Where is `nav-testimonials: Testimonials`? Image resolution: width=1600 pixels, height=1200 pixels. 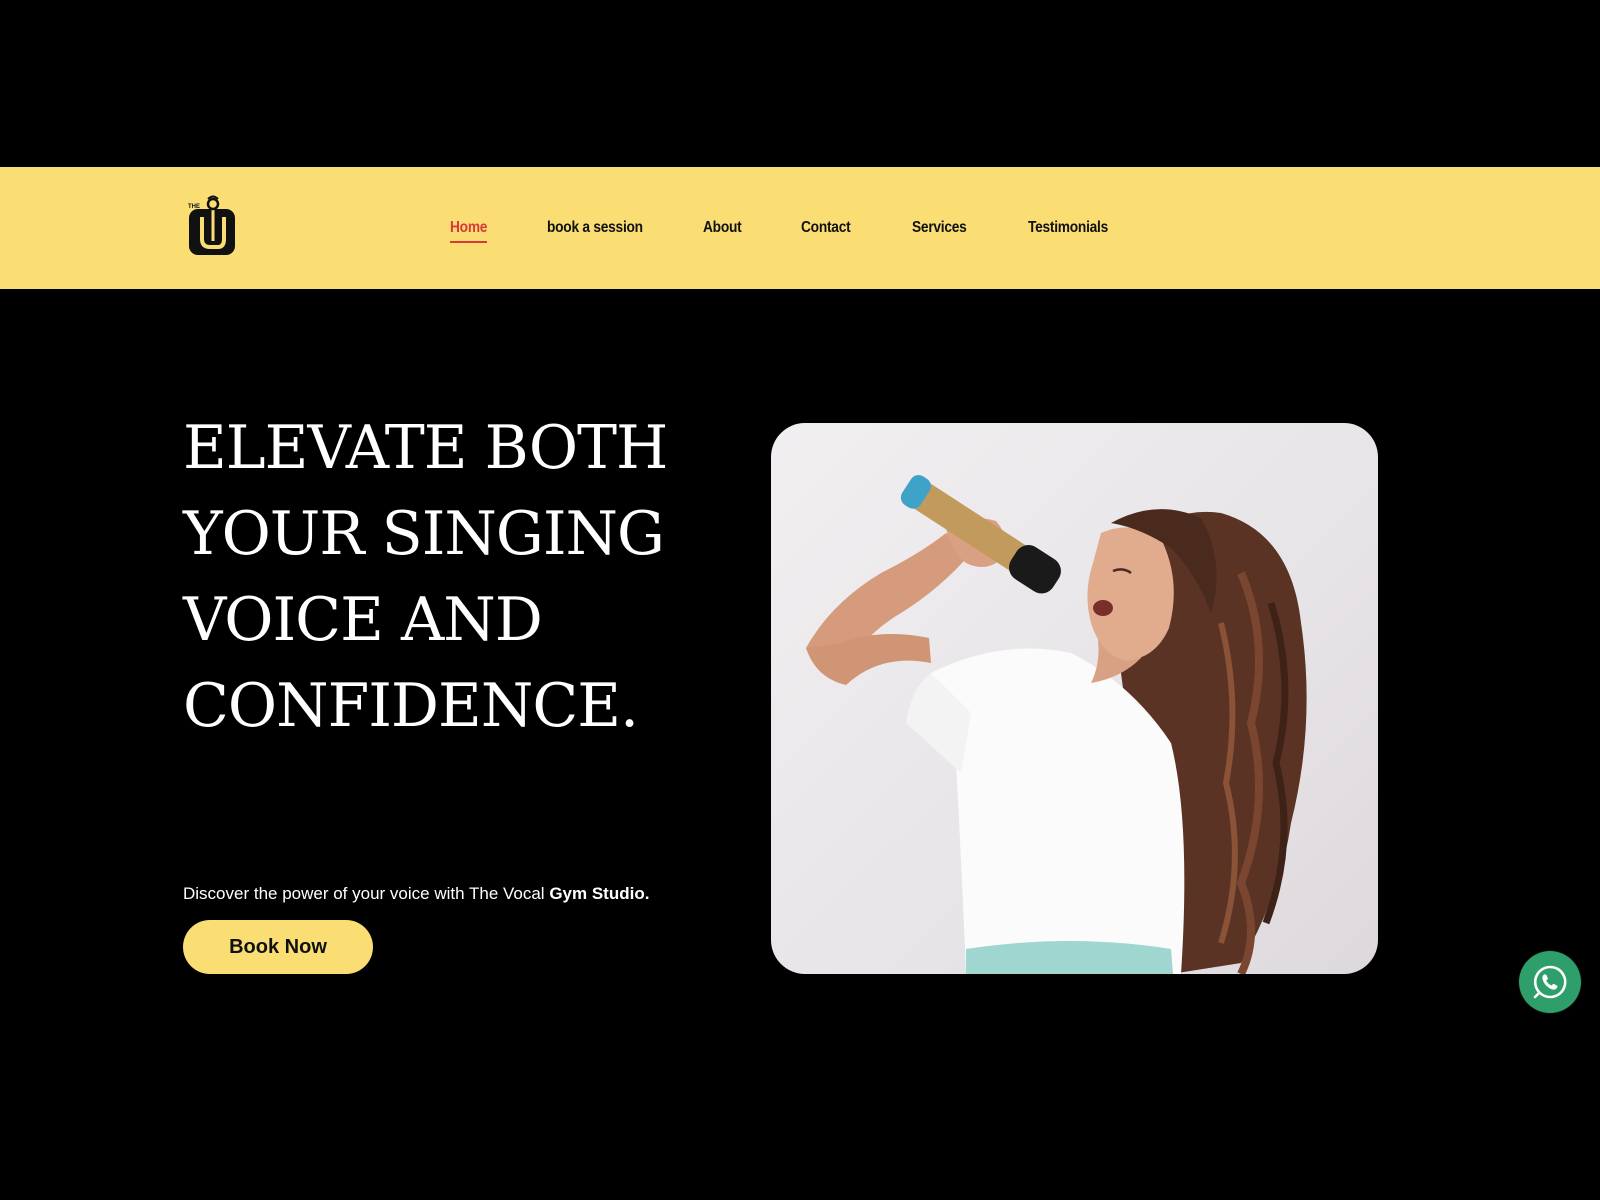 nav-testimonials: Testimonials is located at coordinates (1068, 228).